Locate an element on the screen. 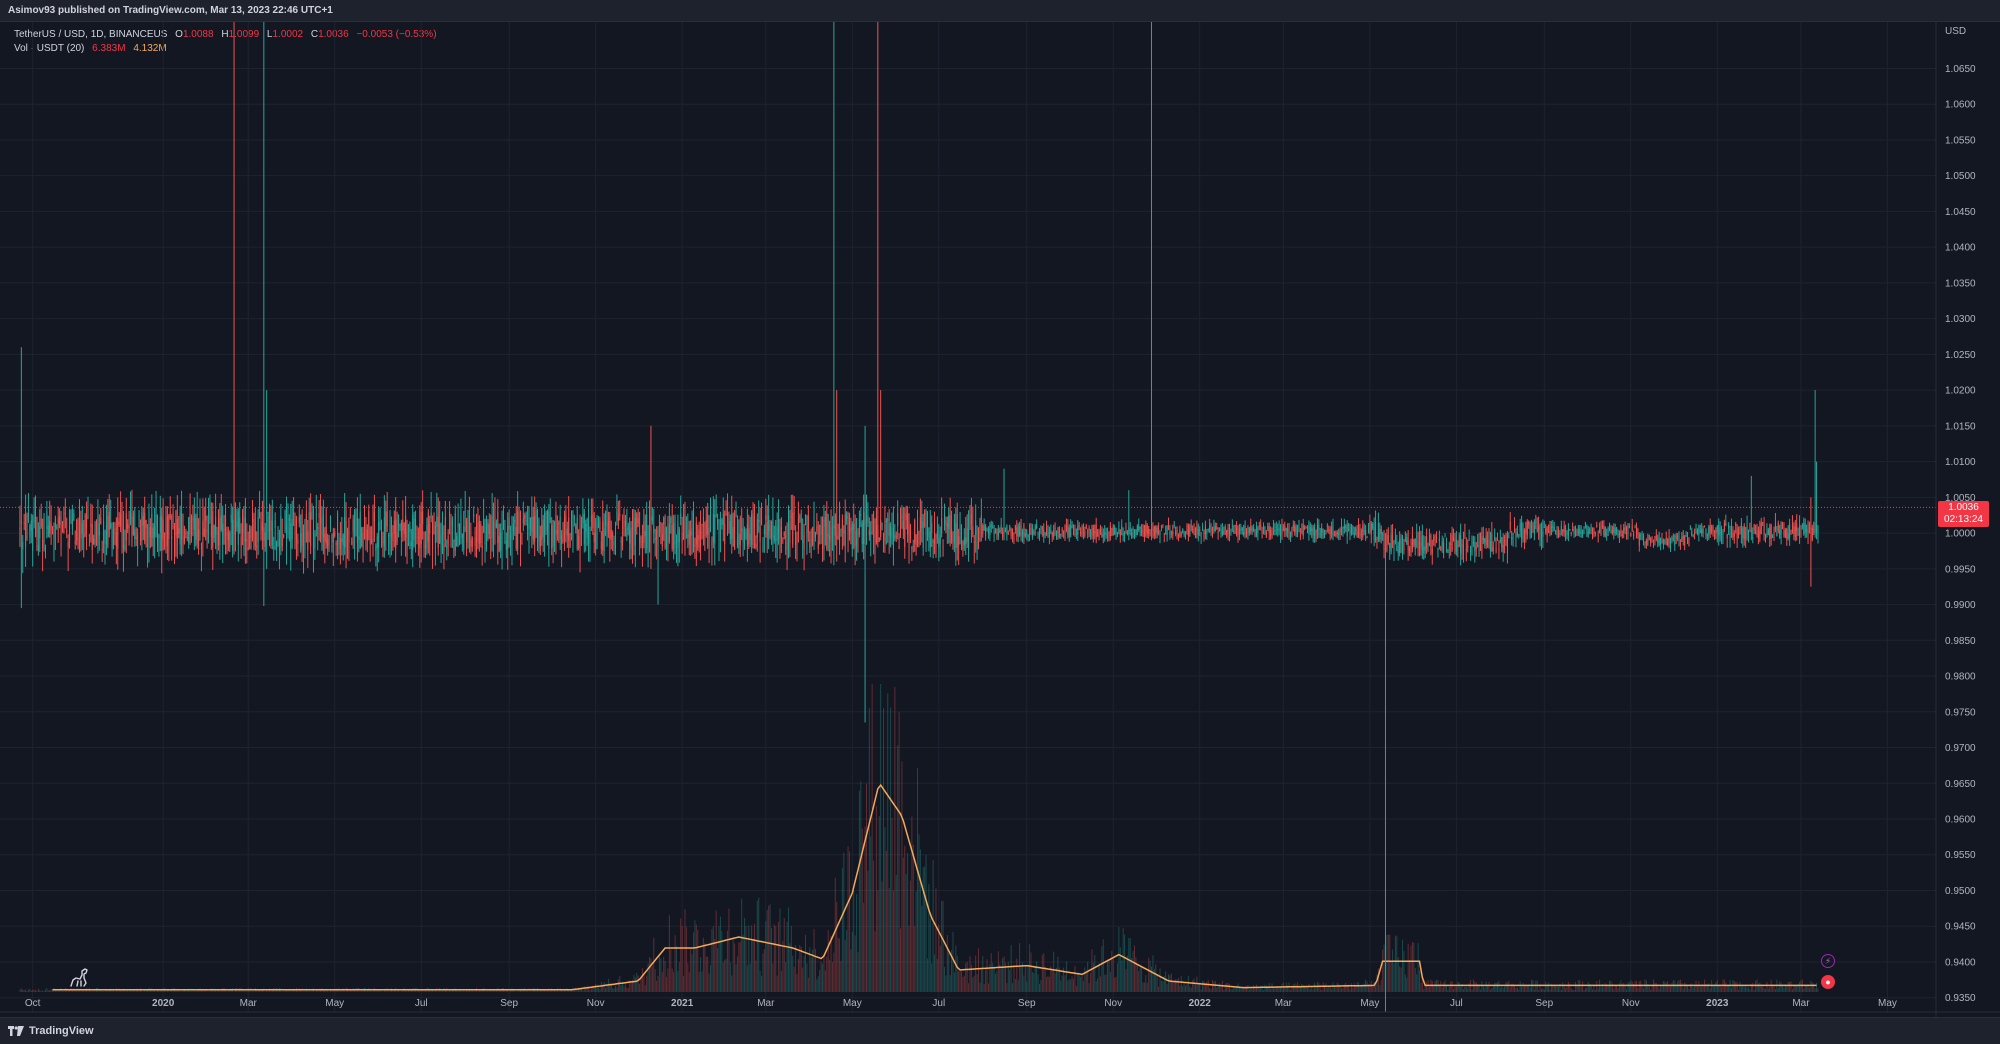 This screenshot has width=2000, height=1044. earnings-flag-icon: ● is located at coordinates (1828, 982).